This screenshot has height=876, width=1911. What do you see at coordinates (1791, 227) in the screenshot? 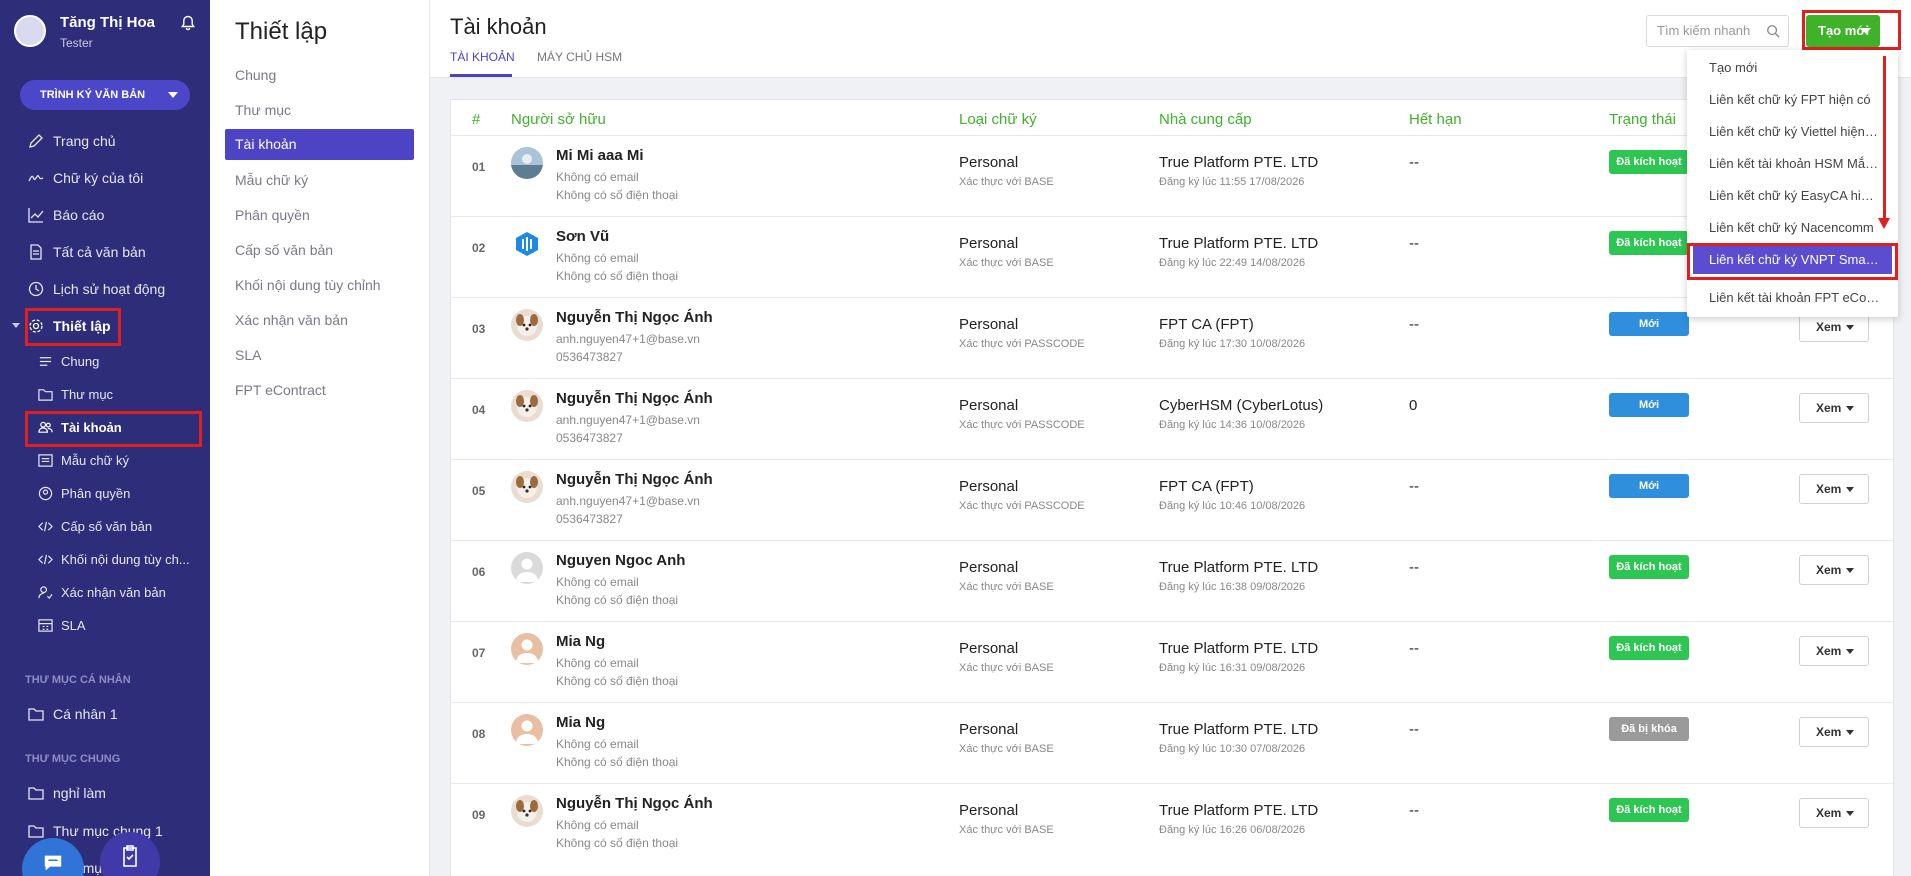
I see `dropdown-item-link-nacencomm: Liên kết chữ ký Nacencomm` at bounding box center [1791, 227].